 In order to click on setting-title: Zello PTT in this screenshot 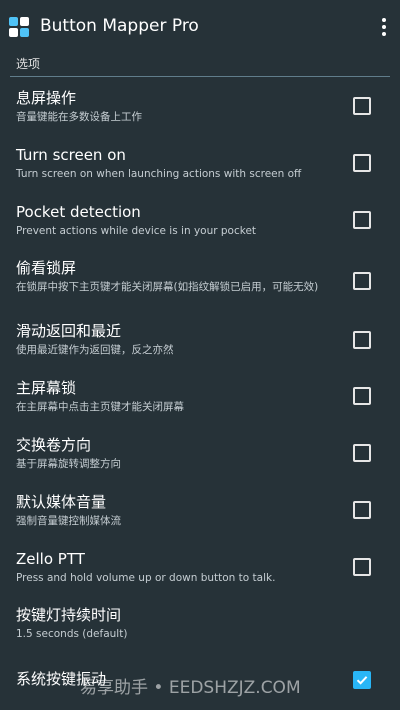, I will do `click(50, 559)`.